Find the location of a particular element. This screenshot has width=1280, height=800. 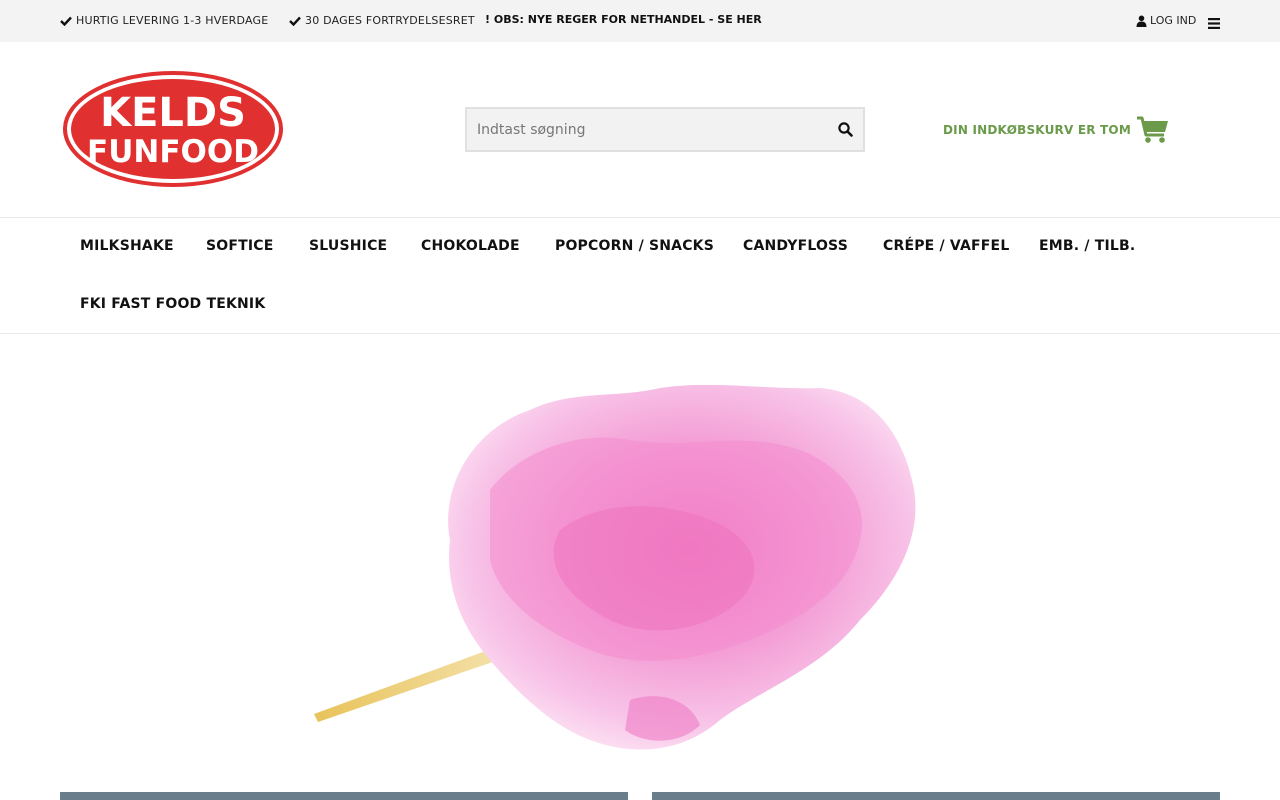

benefit-return: 30 DAGES FORTRYDELSESRET is located at coordinates (382, 20).